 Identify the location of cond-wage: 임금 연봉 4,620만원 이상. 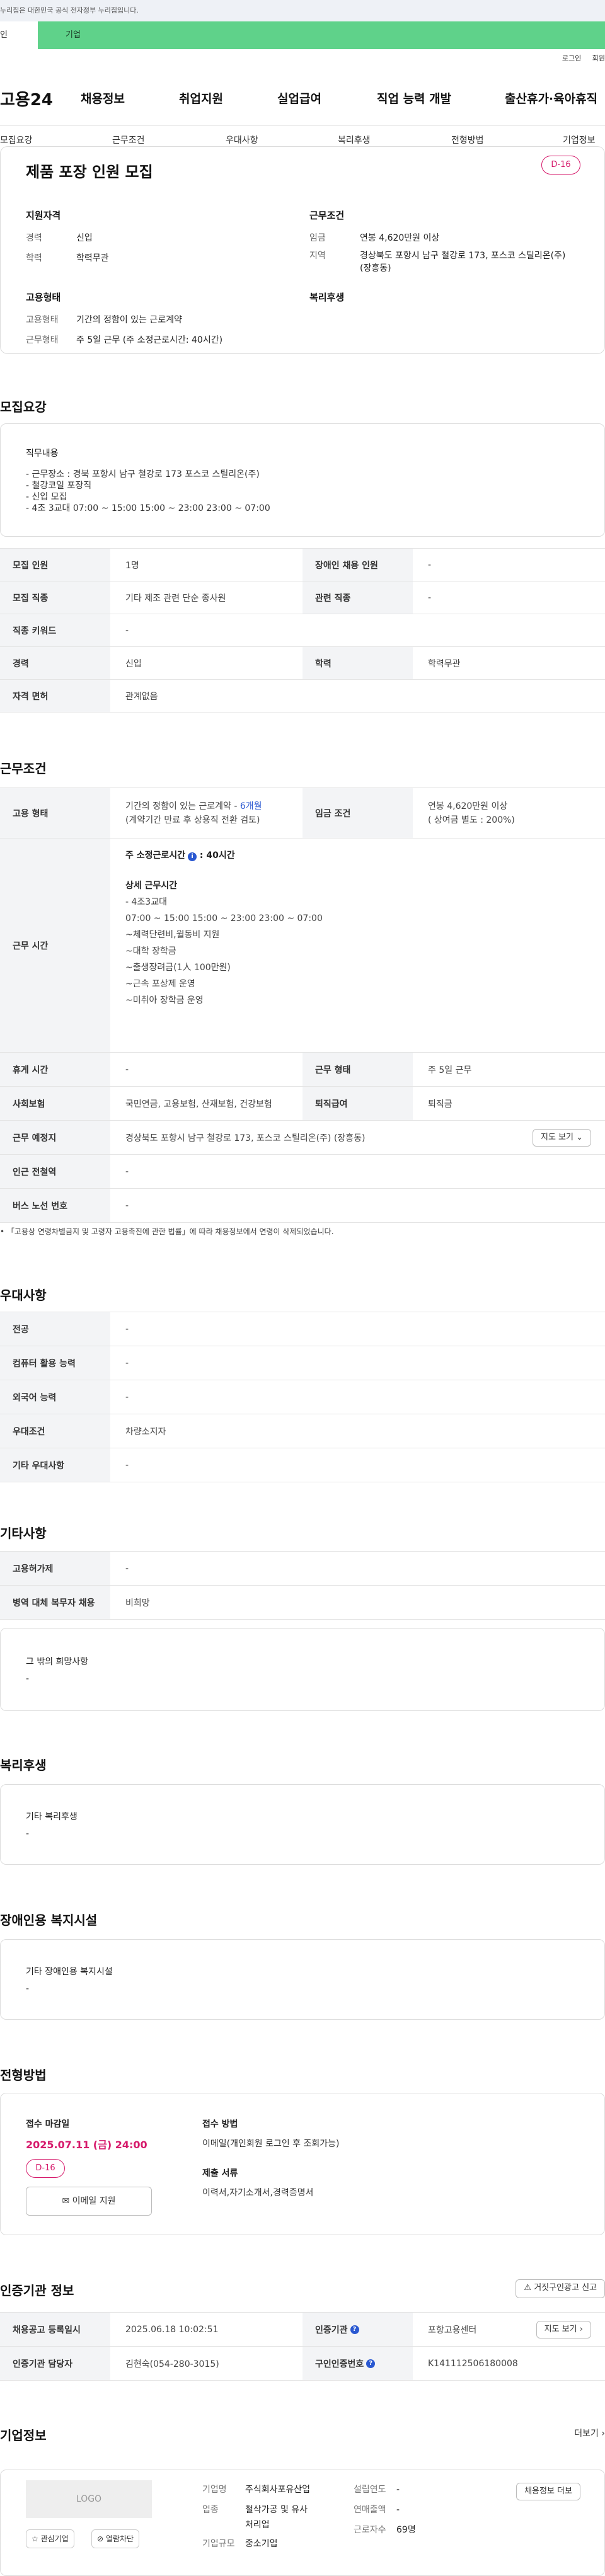
(374, 238).